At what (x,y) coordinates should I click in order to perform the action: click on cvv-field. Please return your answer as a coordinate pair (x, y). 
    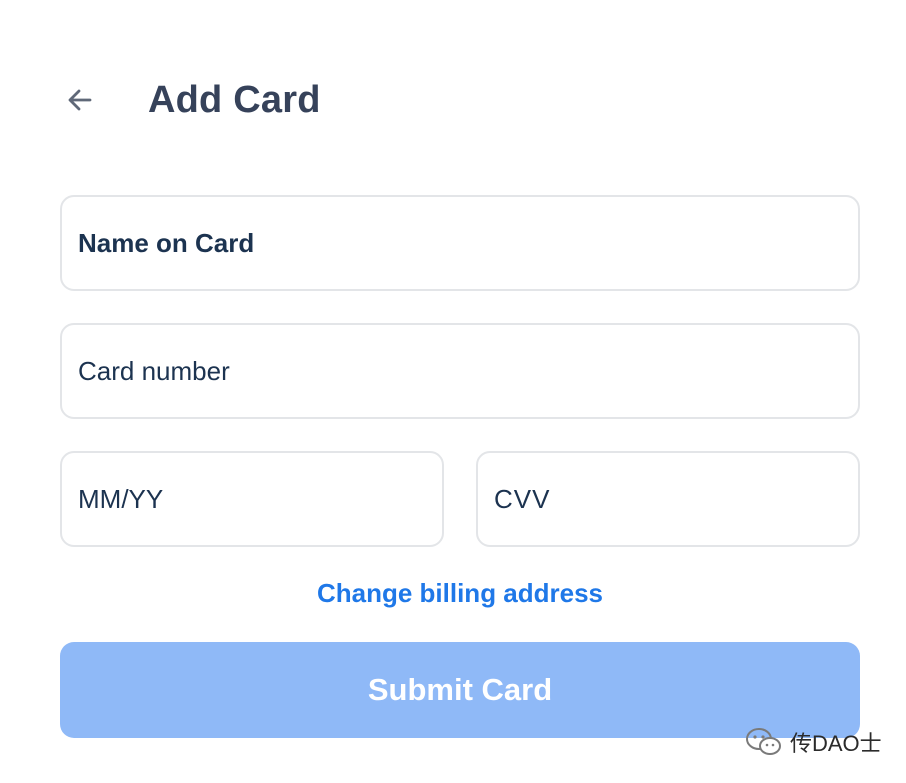
    Looking at the image, I should click on (668, 499).